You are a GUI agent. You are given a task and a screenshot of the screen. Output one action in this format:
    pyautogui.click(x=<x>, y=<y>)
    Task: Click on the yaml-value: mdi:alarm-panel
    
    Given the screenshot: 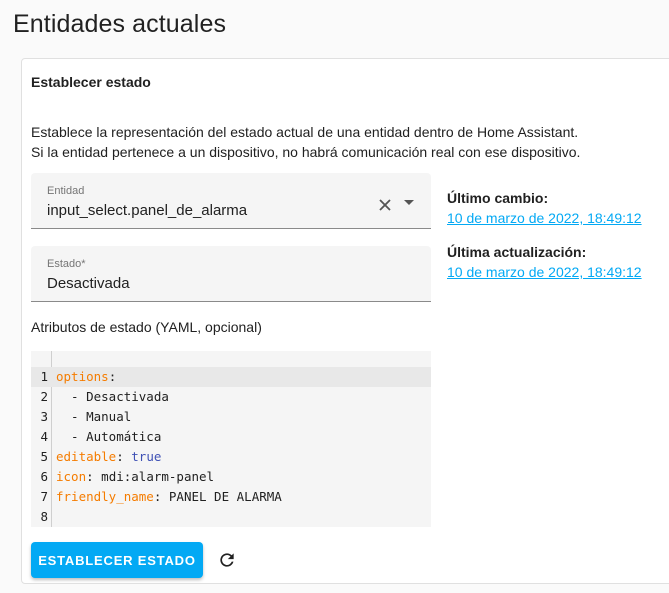 What is the action you would take?
    pyautogui.click(x=158, y=476)
    